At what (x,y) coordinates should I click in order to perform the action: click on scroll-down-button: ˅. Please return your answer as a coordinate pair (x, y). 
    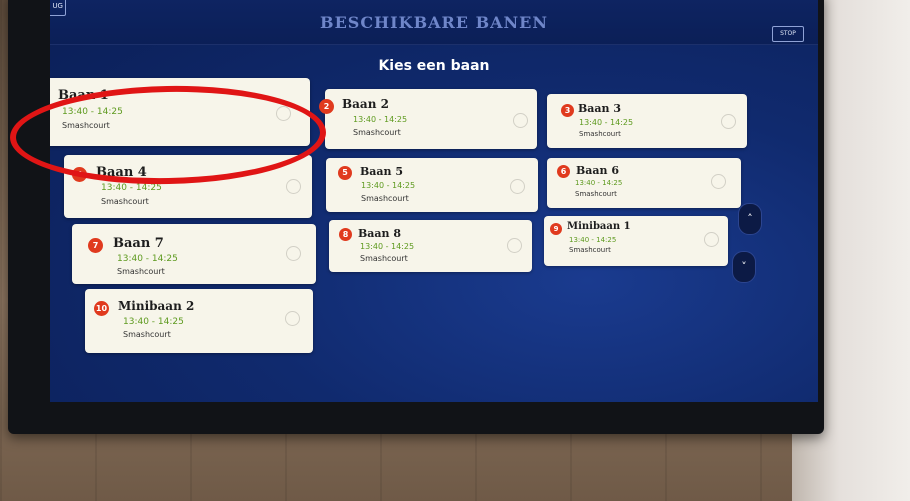
    Looking at the image, I should click on (744, 267).